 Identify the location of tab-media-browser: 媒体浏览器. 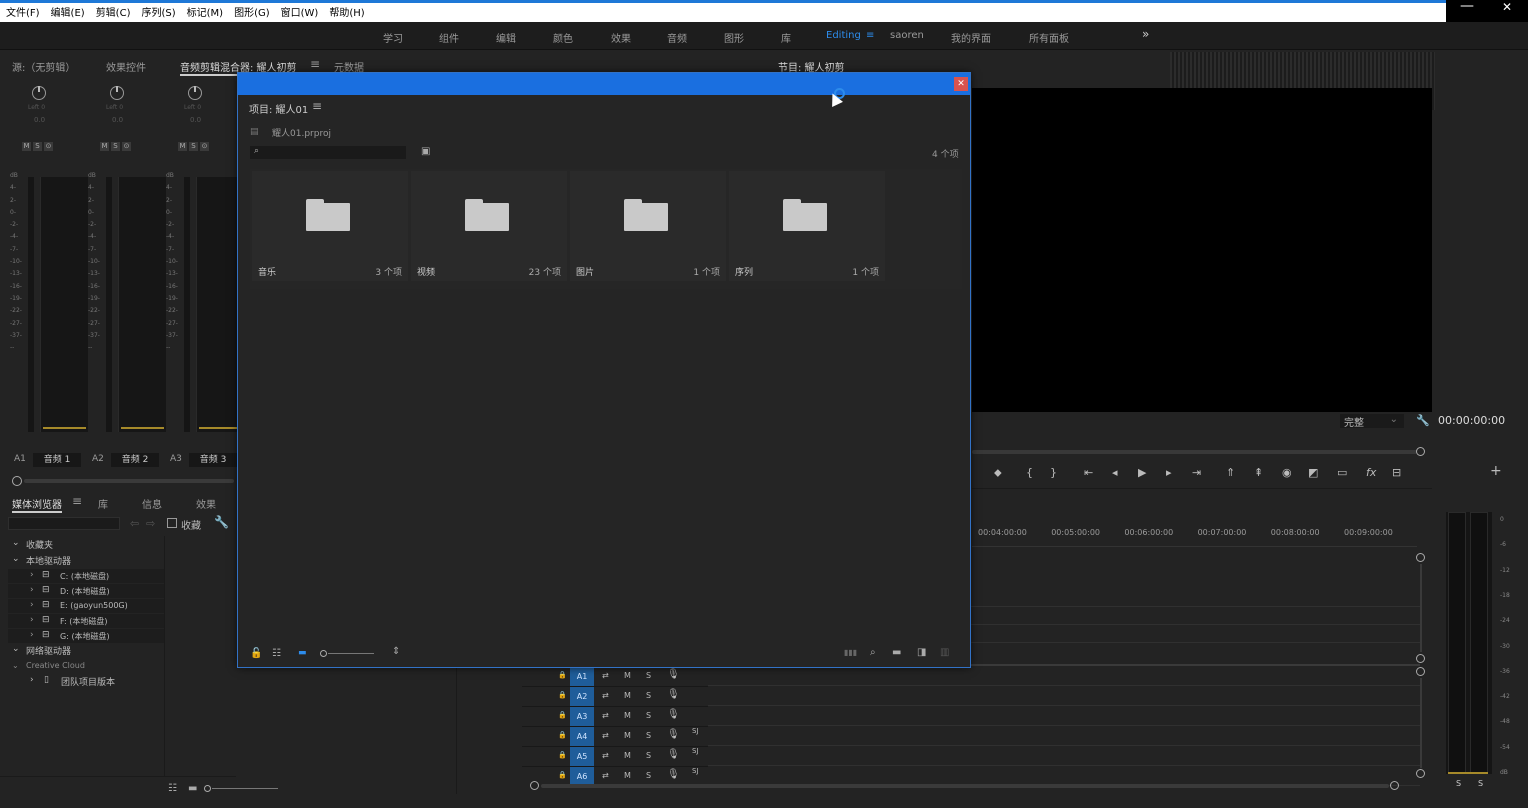
(37, 504).